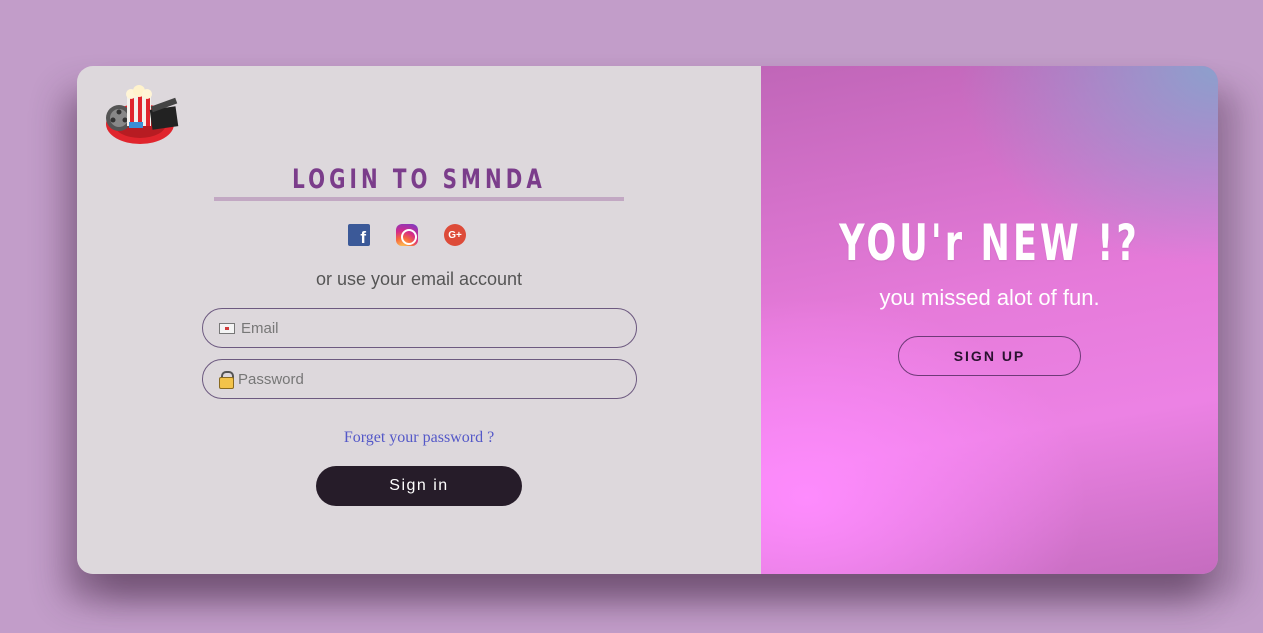 Image resolution: width=1263 pixels, height=633 pixels. Describe the element at coordinates (989, 356) in the screenshot. I see `sign-up-button: SIGN UP` at that location.